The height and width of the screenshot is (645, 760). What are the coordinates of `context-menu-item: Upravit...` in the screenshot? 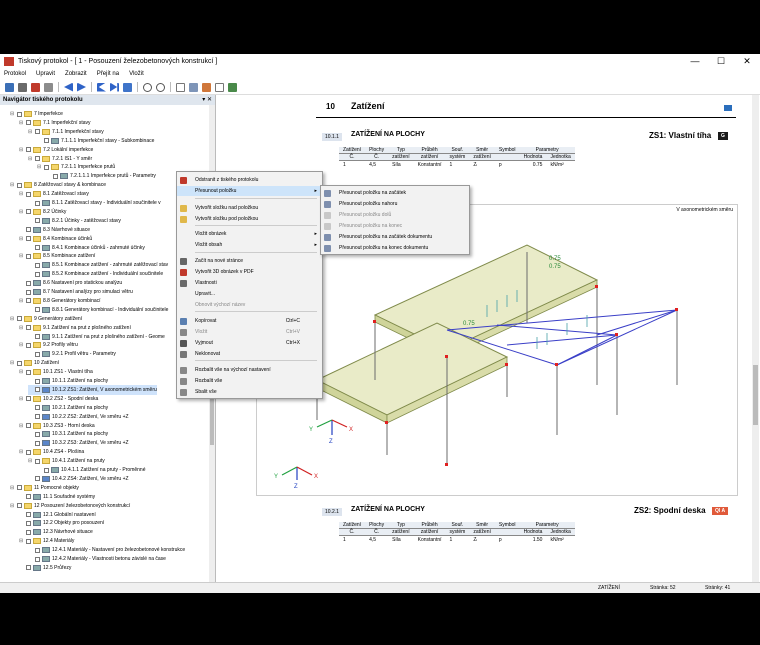 It's located at (249, 294).